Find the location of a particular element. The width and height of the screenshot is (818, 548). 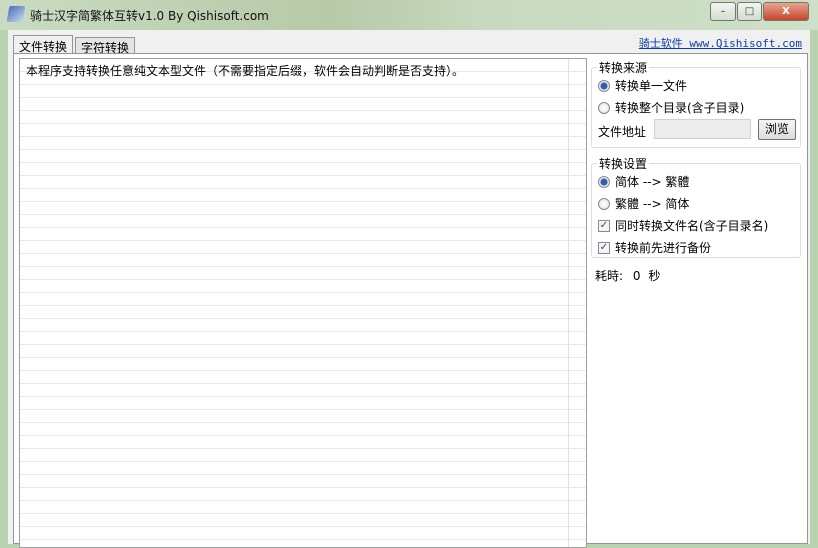

app-icon is located at coordinates (16, 14).